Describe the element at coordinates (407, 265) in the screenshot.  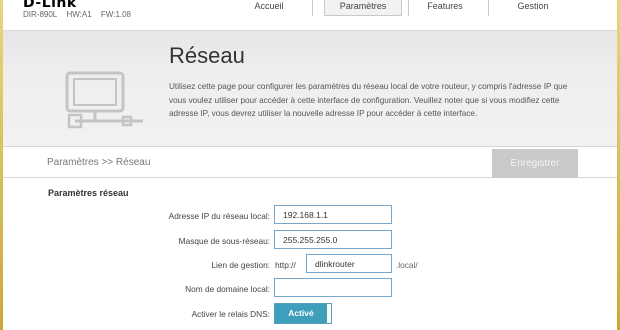
I see `management-link-suffix: .local/` at that location.